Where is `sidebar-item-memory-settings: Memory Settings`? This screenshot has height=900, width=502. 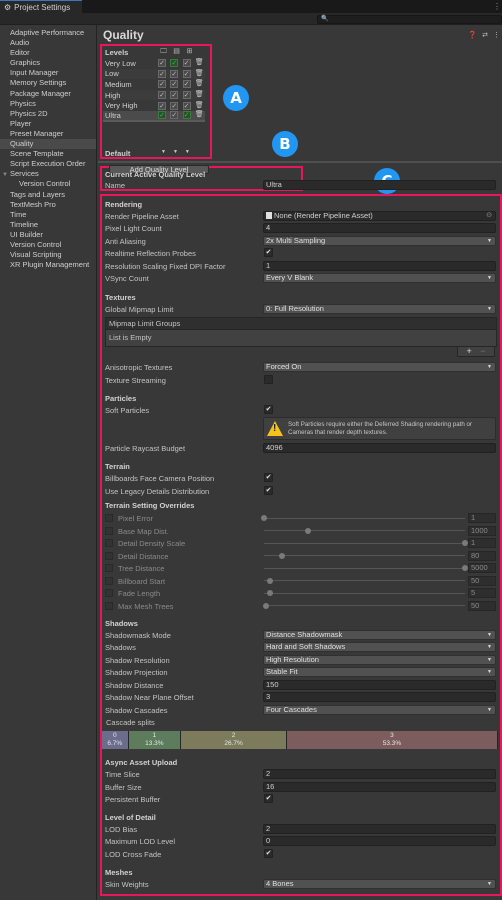
sidebar-item-memory-settings: Memory Settings is located at coordinates (48, 83).